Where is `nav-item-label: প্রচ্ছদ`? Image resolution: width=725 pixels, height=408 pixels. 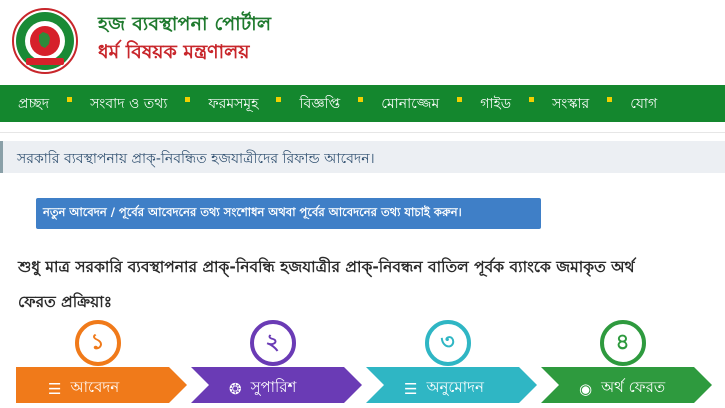 nav-item-label: প্রচ্ছদ is located at coordinates (34, 103).